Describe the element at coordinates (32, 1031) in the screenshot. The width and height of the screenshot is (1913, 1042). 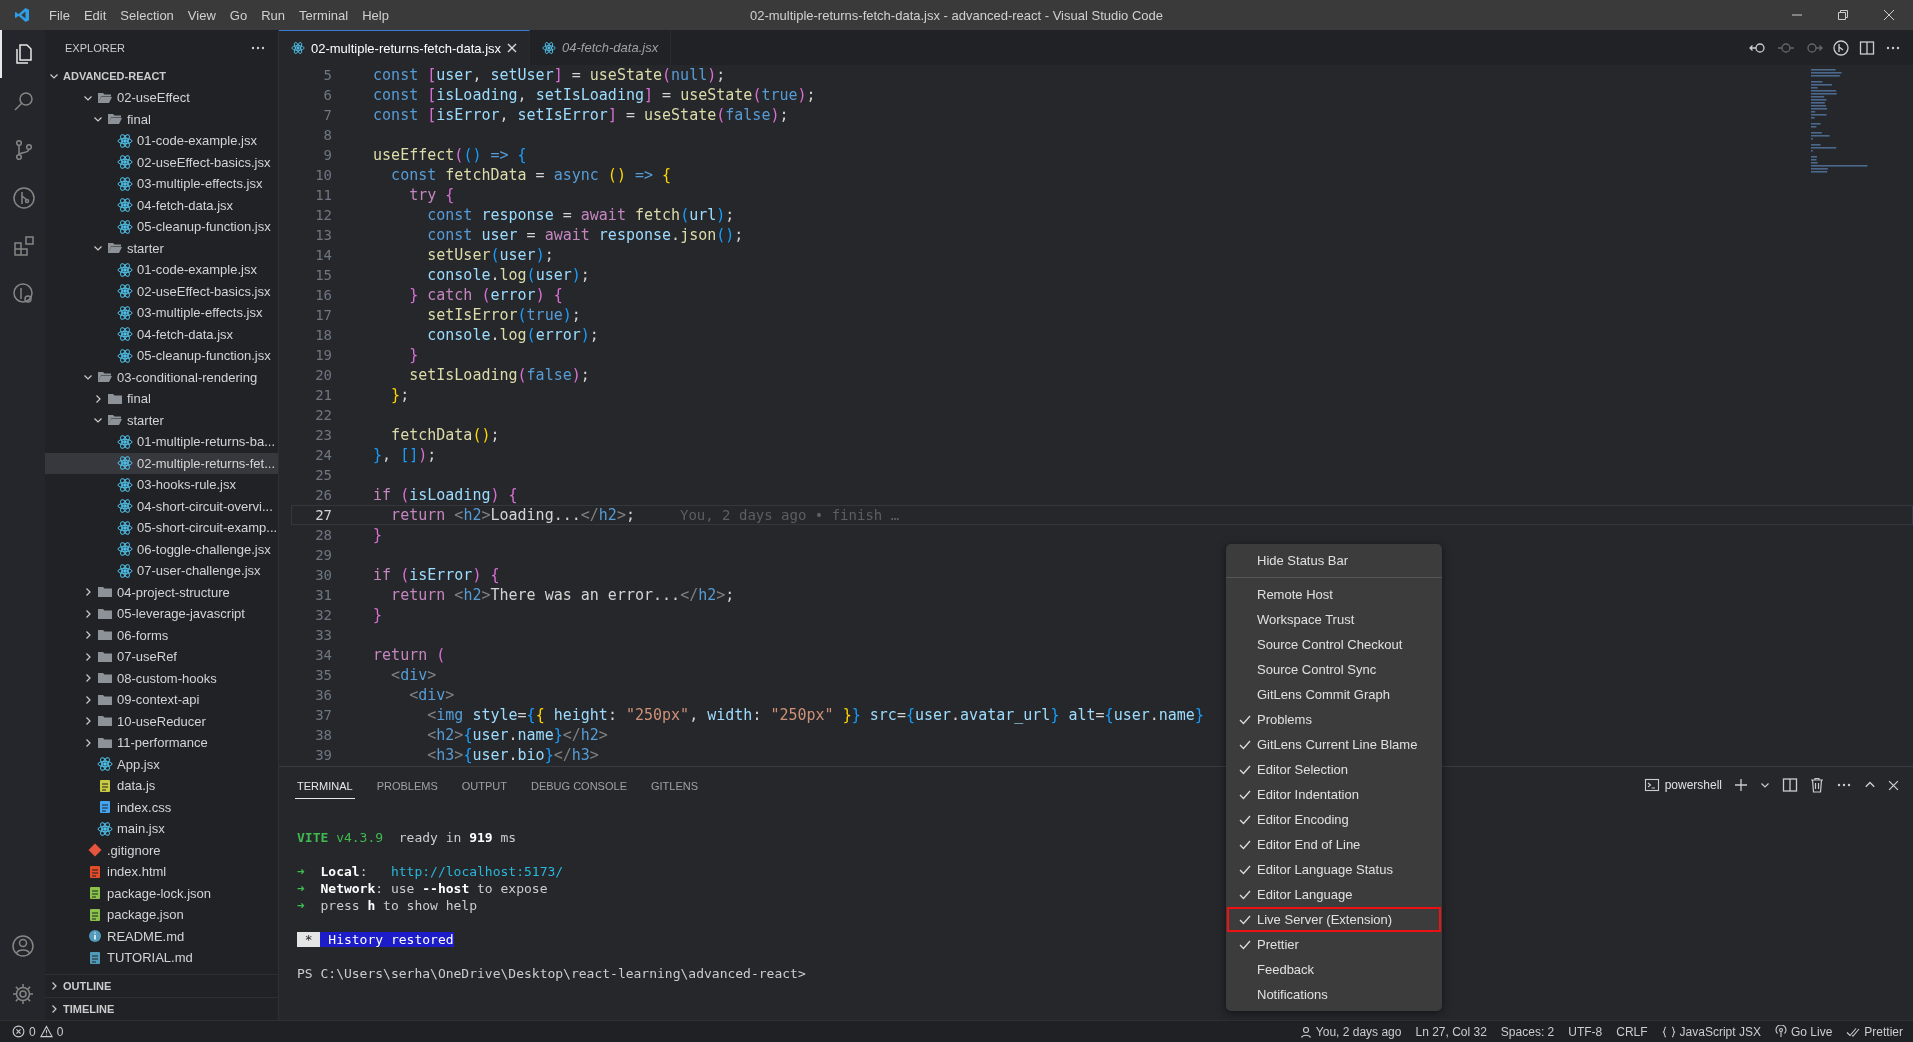
I see `problems-status: 0 0` at that location.